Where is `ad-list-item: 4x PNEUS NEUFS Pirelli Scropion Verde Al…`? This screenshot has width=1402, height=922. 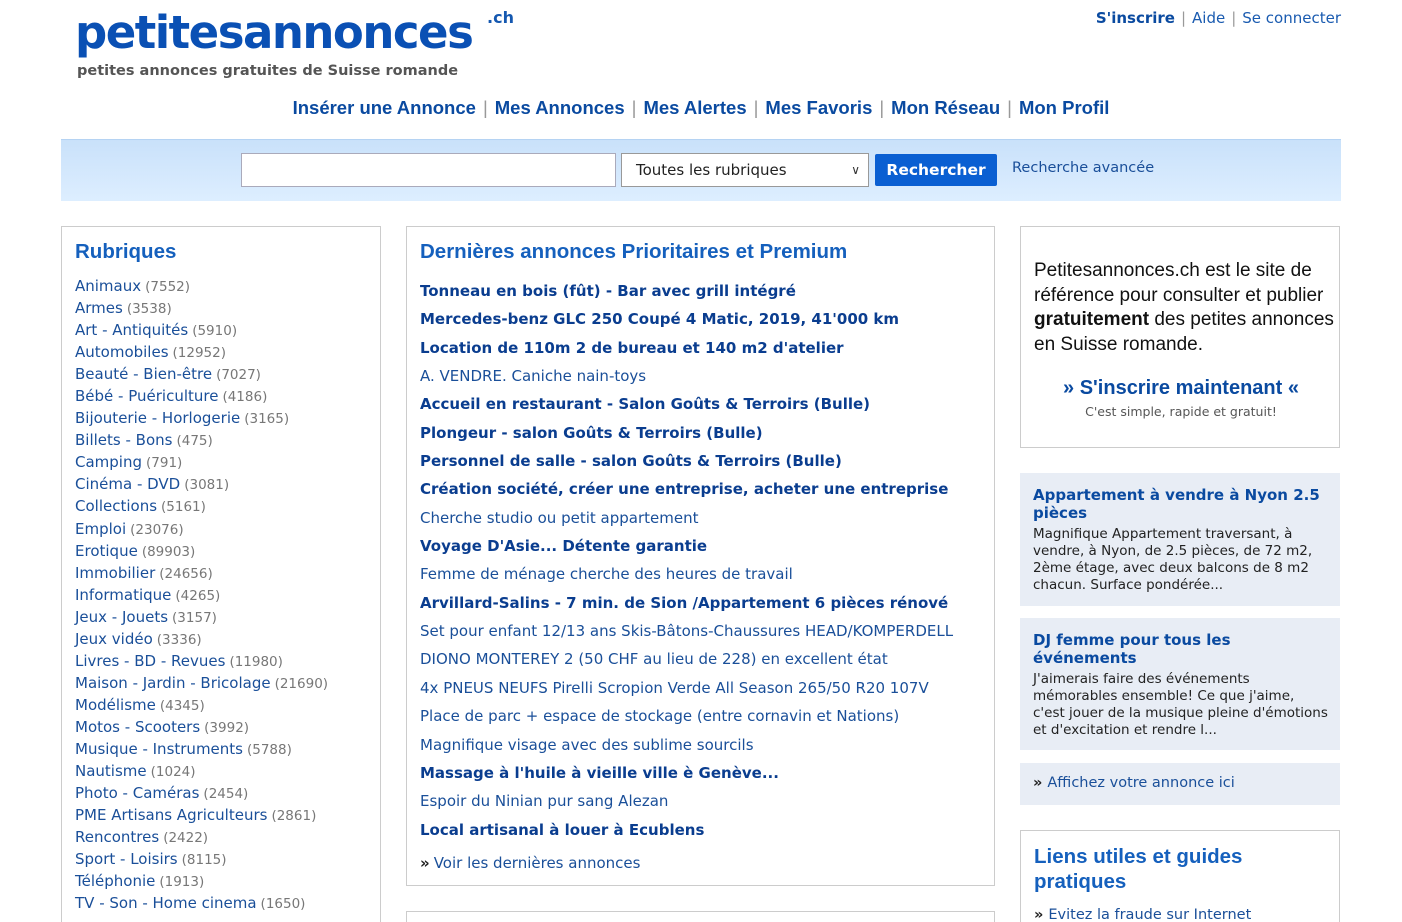 ad-list-item: 4x PNEUS NEUFS Pirelli Scropion Verde Al… is located at coordinates (686, 690).